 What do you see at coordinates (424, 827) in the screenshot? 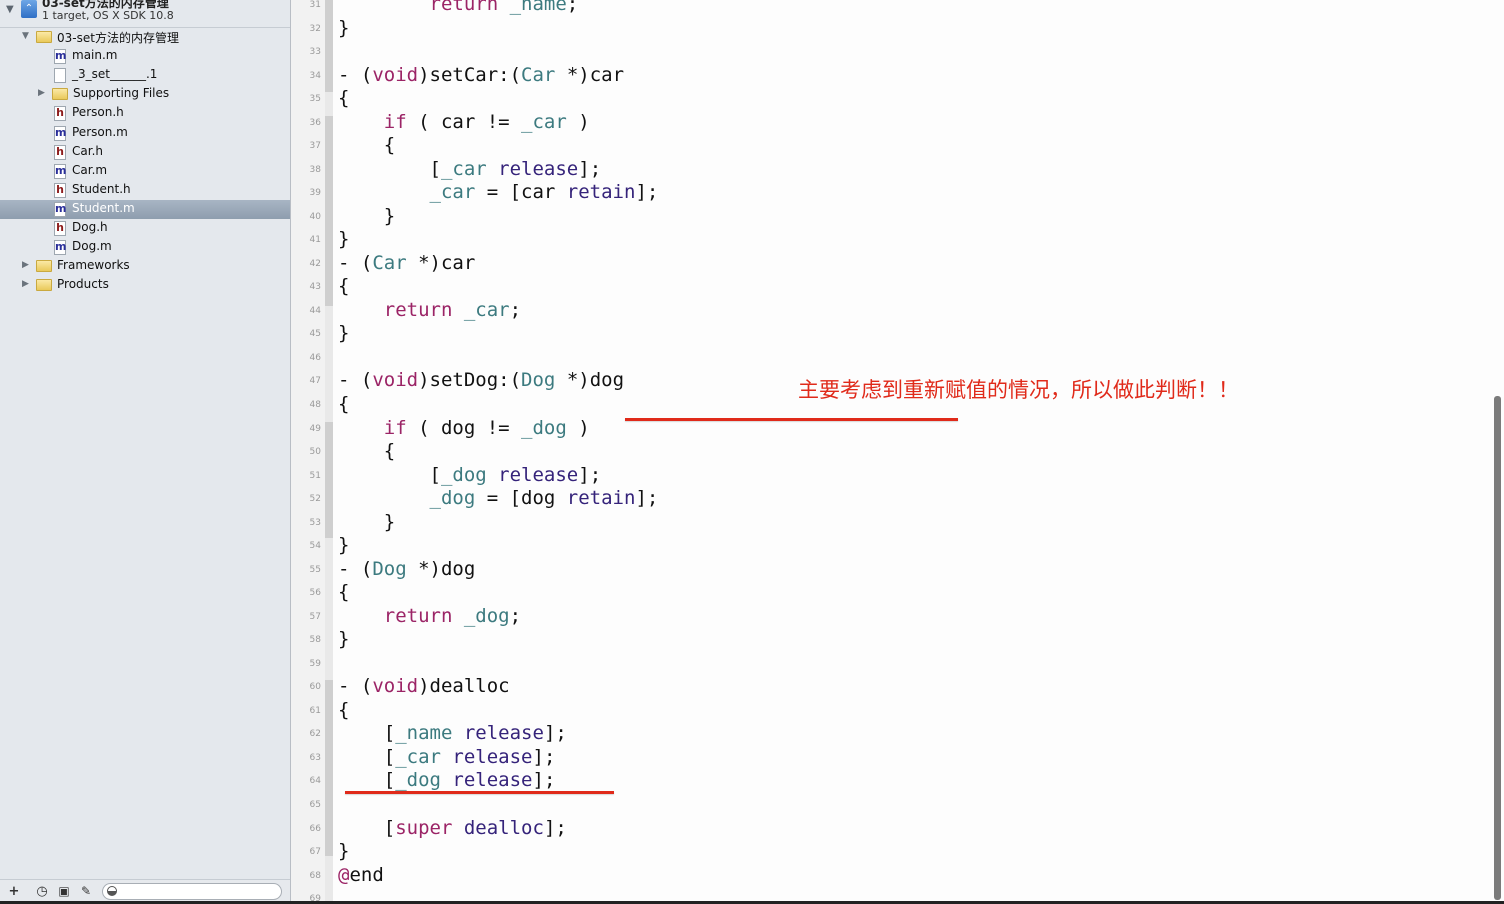
I see `code-token: super` at bounding box center [424, 827].